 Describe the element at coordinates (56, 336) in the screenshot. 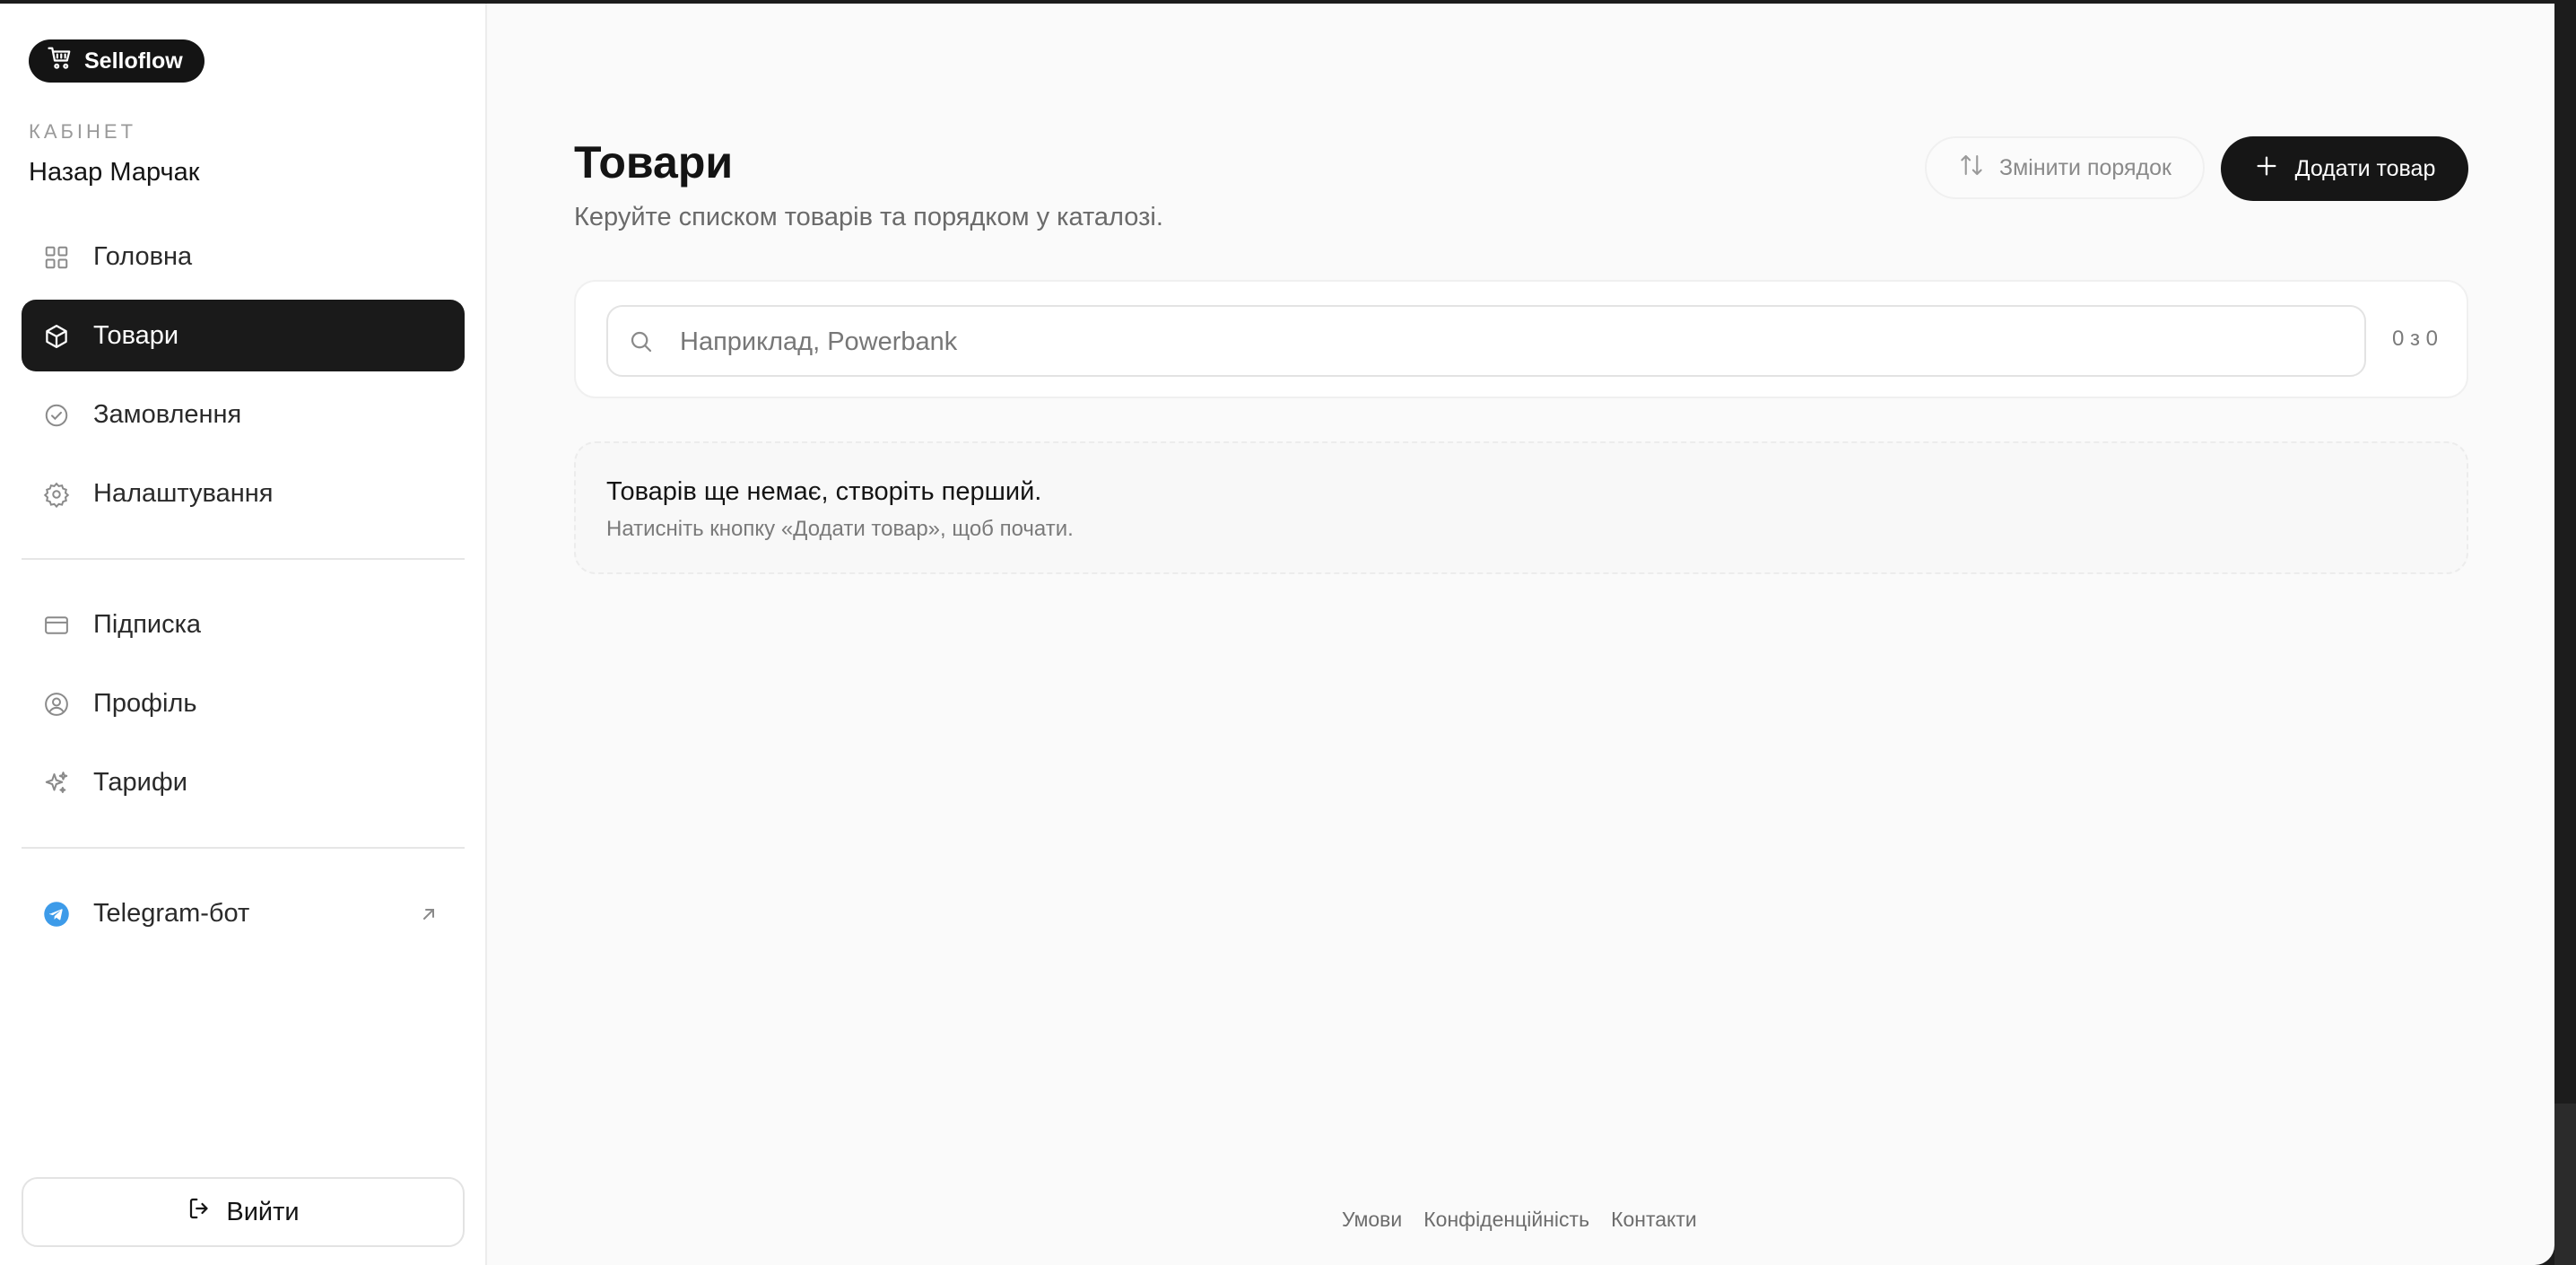

I see `box-icon` at that location.